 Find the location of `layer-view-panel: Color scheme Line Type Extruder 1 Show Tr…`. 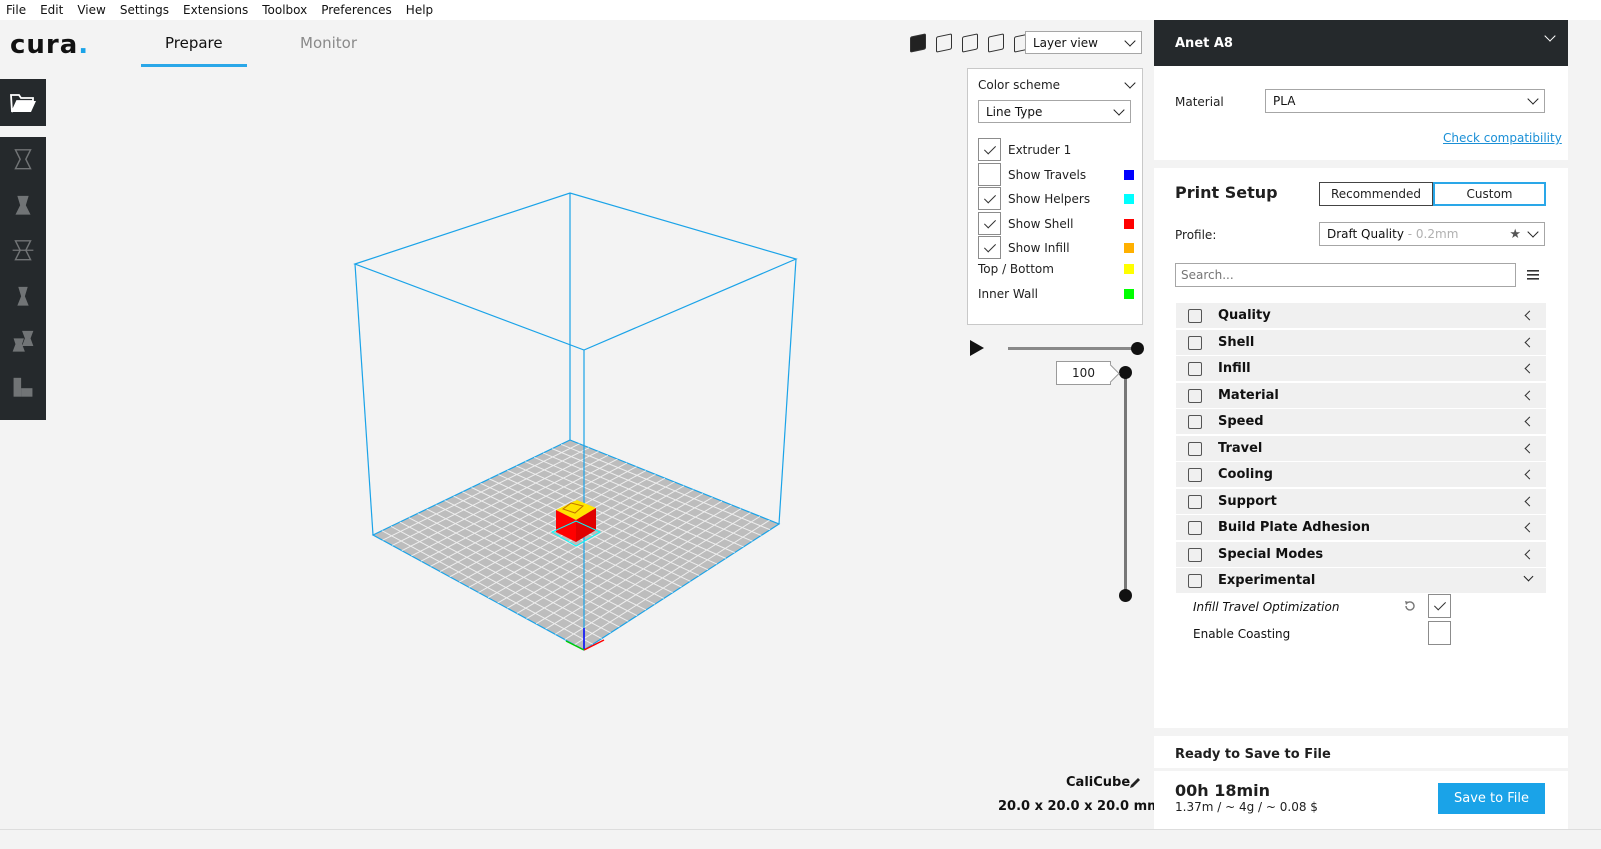

layer-view-panel: Color scheme Line Type Extruder 1 Show Tr… is located at coordinates (1055, 196).